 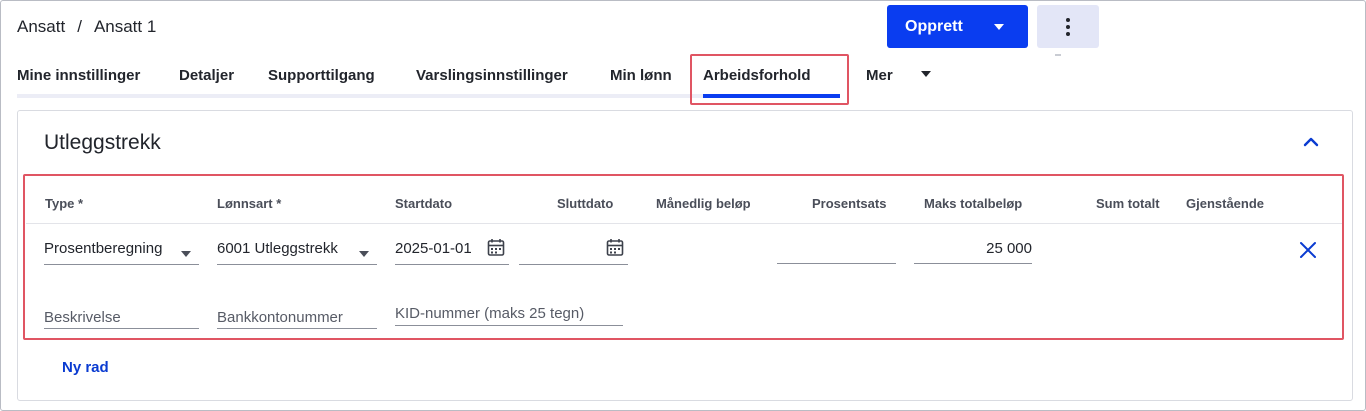 What do you see at coordinates (98, 79) in the screenshot?
I see `tab-mine-innstillinger: Mine innstillinger` at bounding box center [98, 79].